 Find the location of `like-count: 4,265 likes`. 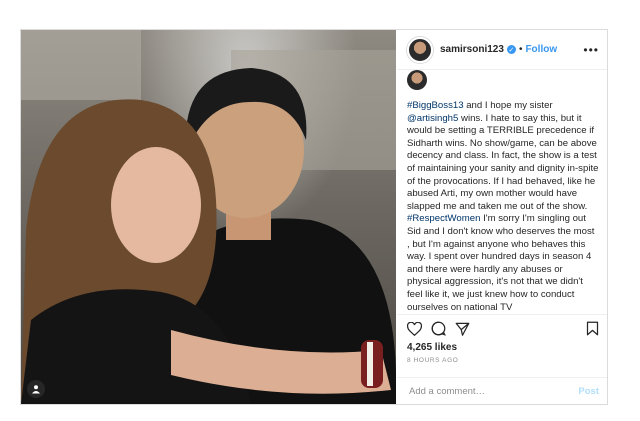

like-count: 4,265 likes is located at coordinates (432, 347).